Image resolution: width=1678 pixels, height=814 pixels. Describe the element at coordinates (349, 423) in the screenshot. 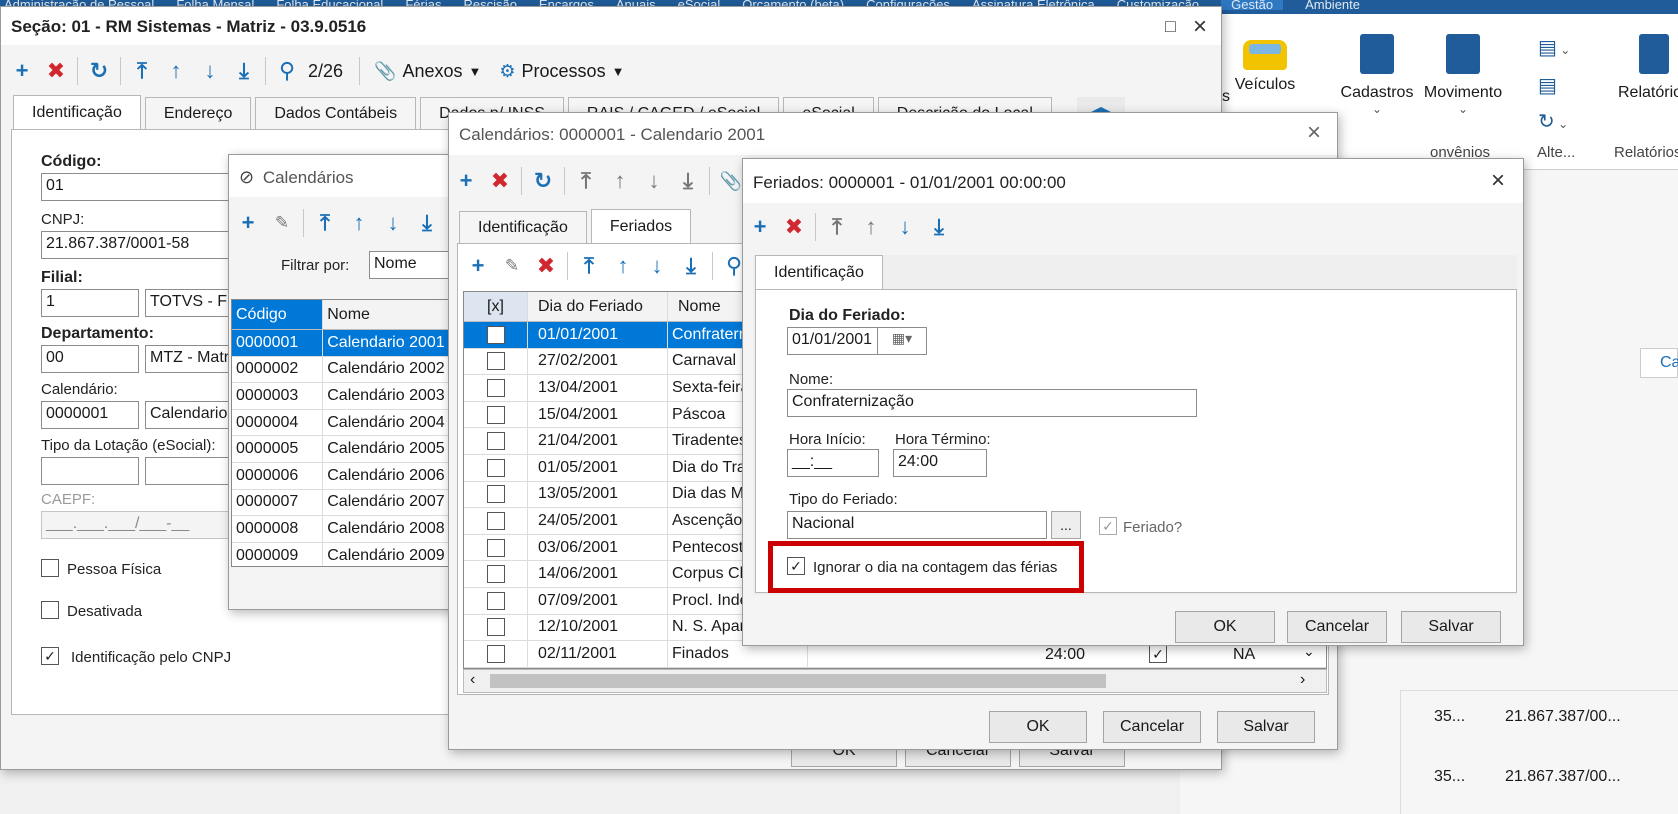

I see `table-row: 0000004 Calendário 2004` at that location.